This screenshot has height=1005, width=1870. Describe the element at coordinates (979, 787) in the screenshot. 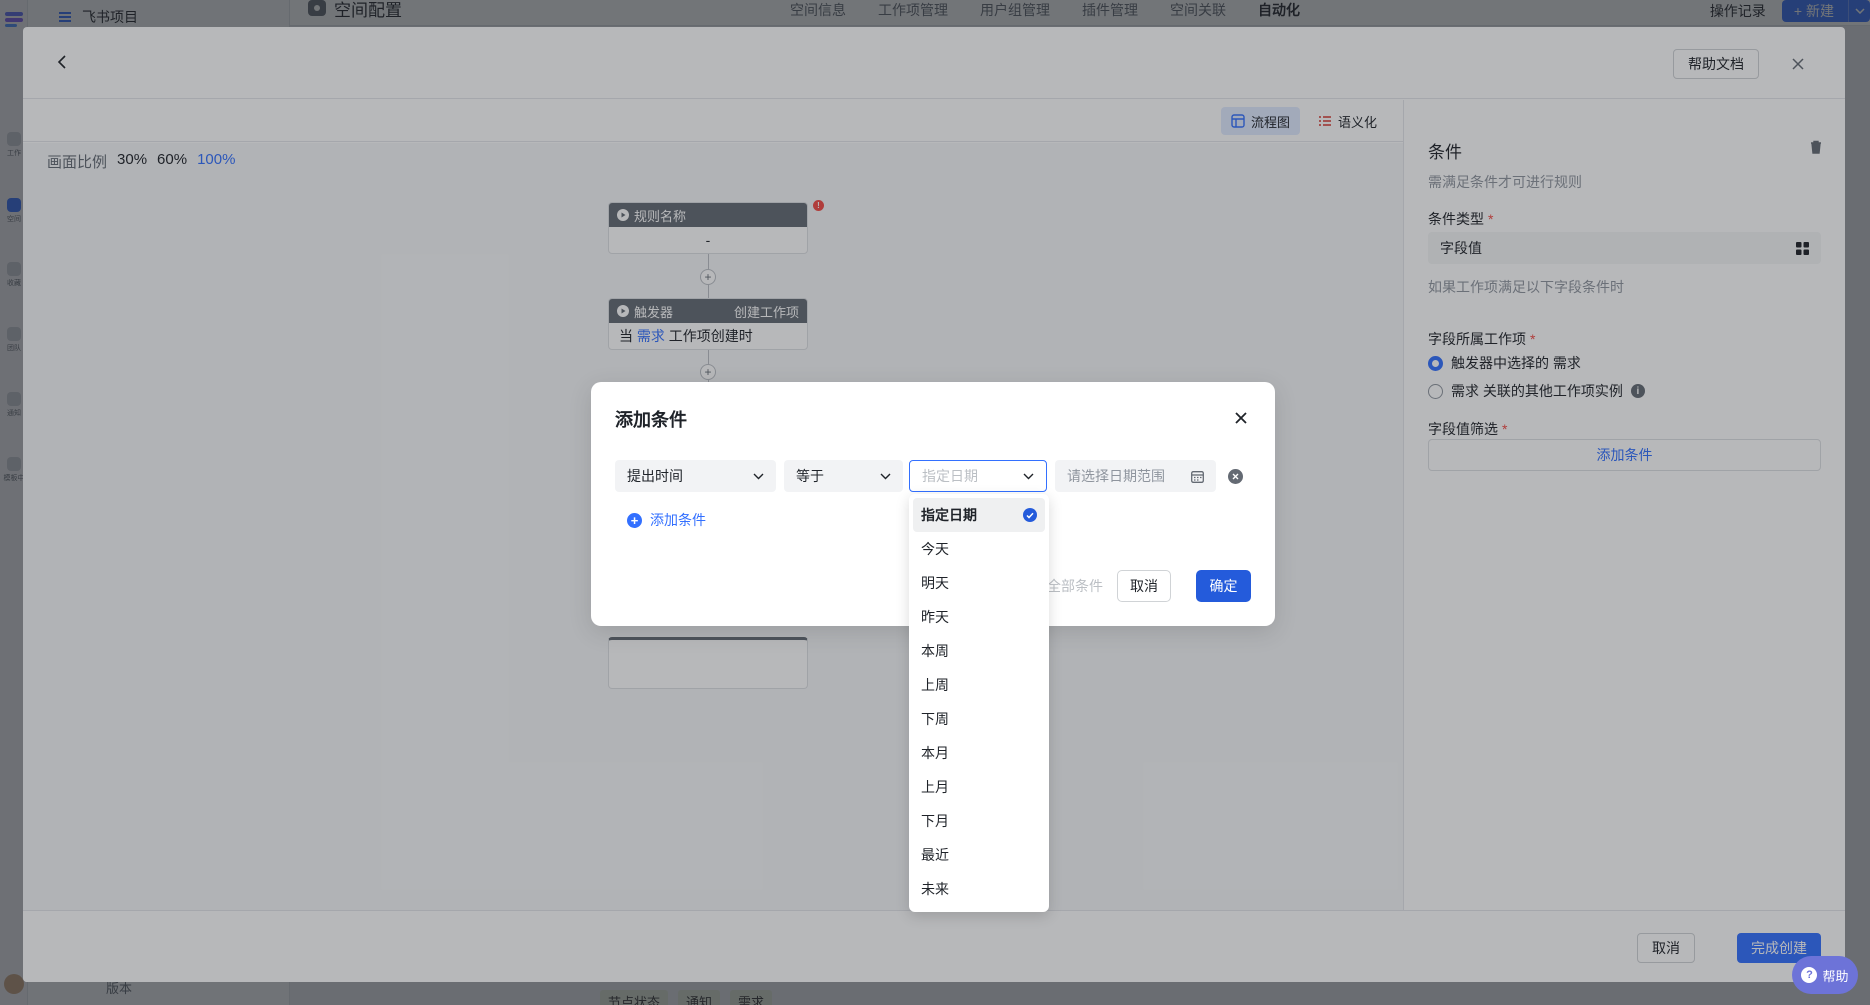

I see `dropdown-option-last-month: 上月` at that location.